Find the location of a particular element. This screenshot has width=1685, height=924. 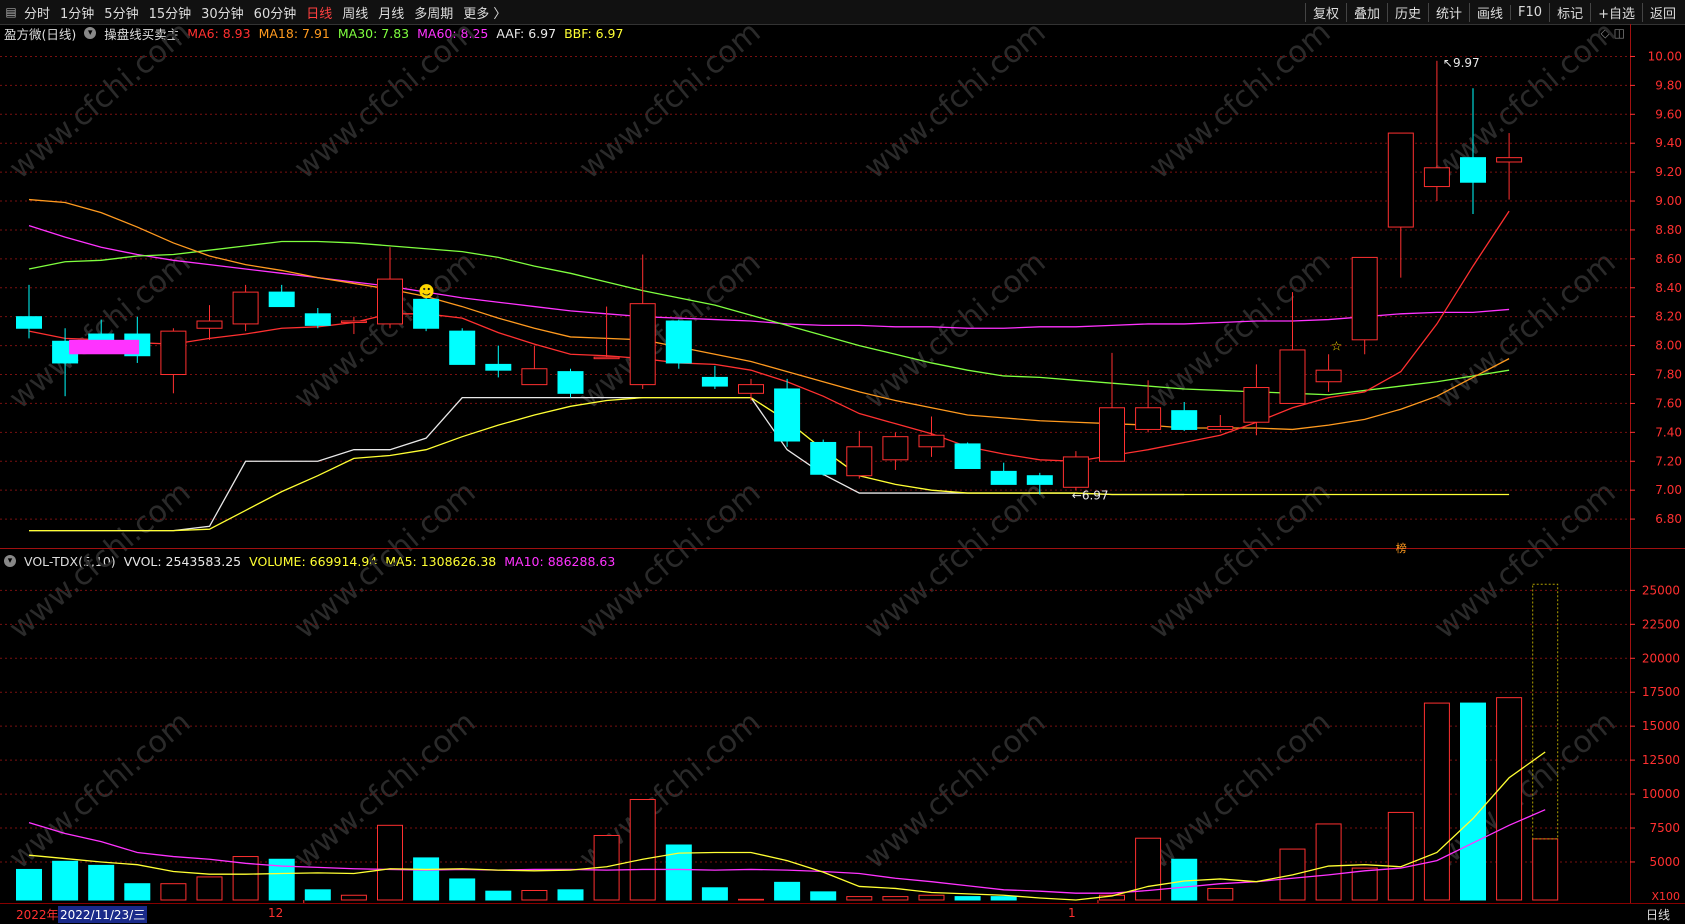

star-icon: ☆ is located at coordinates (1337, 347).